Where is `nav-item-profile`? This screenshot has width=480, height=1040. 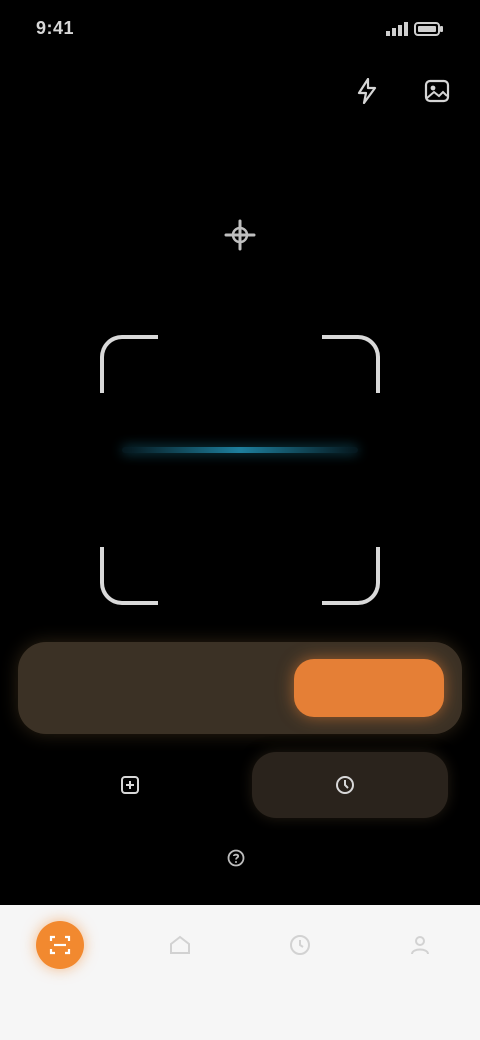
nav-item-profile is located at coordinates (420, 949).